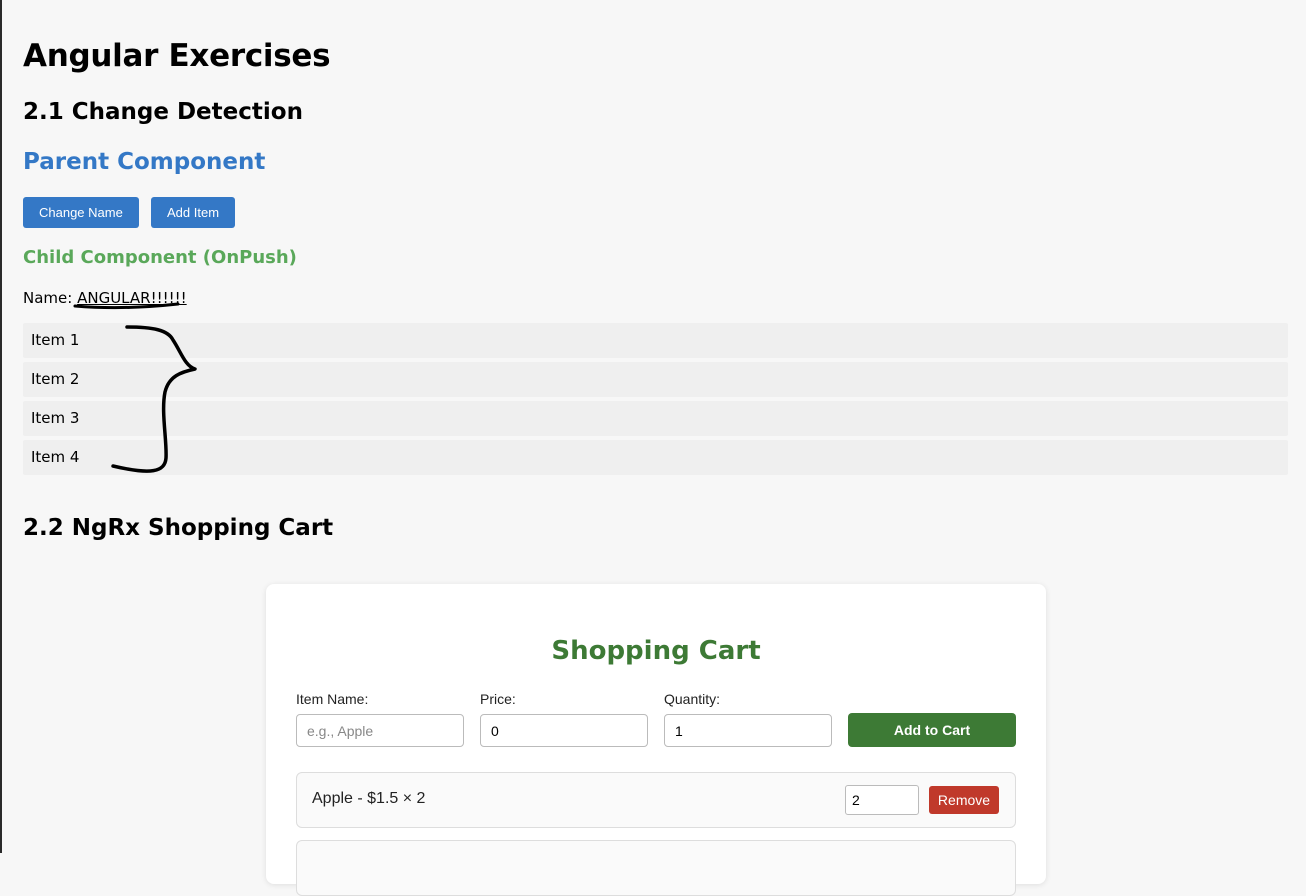 This screenshot has width=1306, height=896. I want to click on item-name-label: Item Name:, so click(332, 699).